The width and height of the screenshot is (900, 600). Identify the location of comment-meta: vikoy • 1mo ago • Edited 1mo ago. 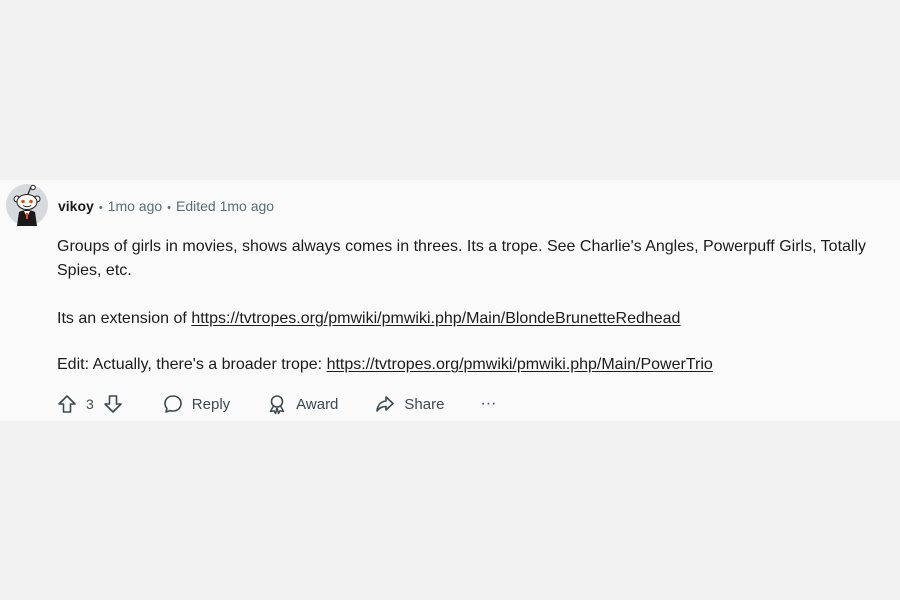
(166, 207).